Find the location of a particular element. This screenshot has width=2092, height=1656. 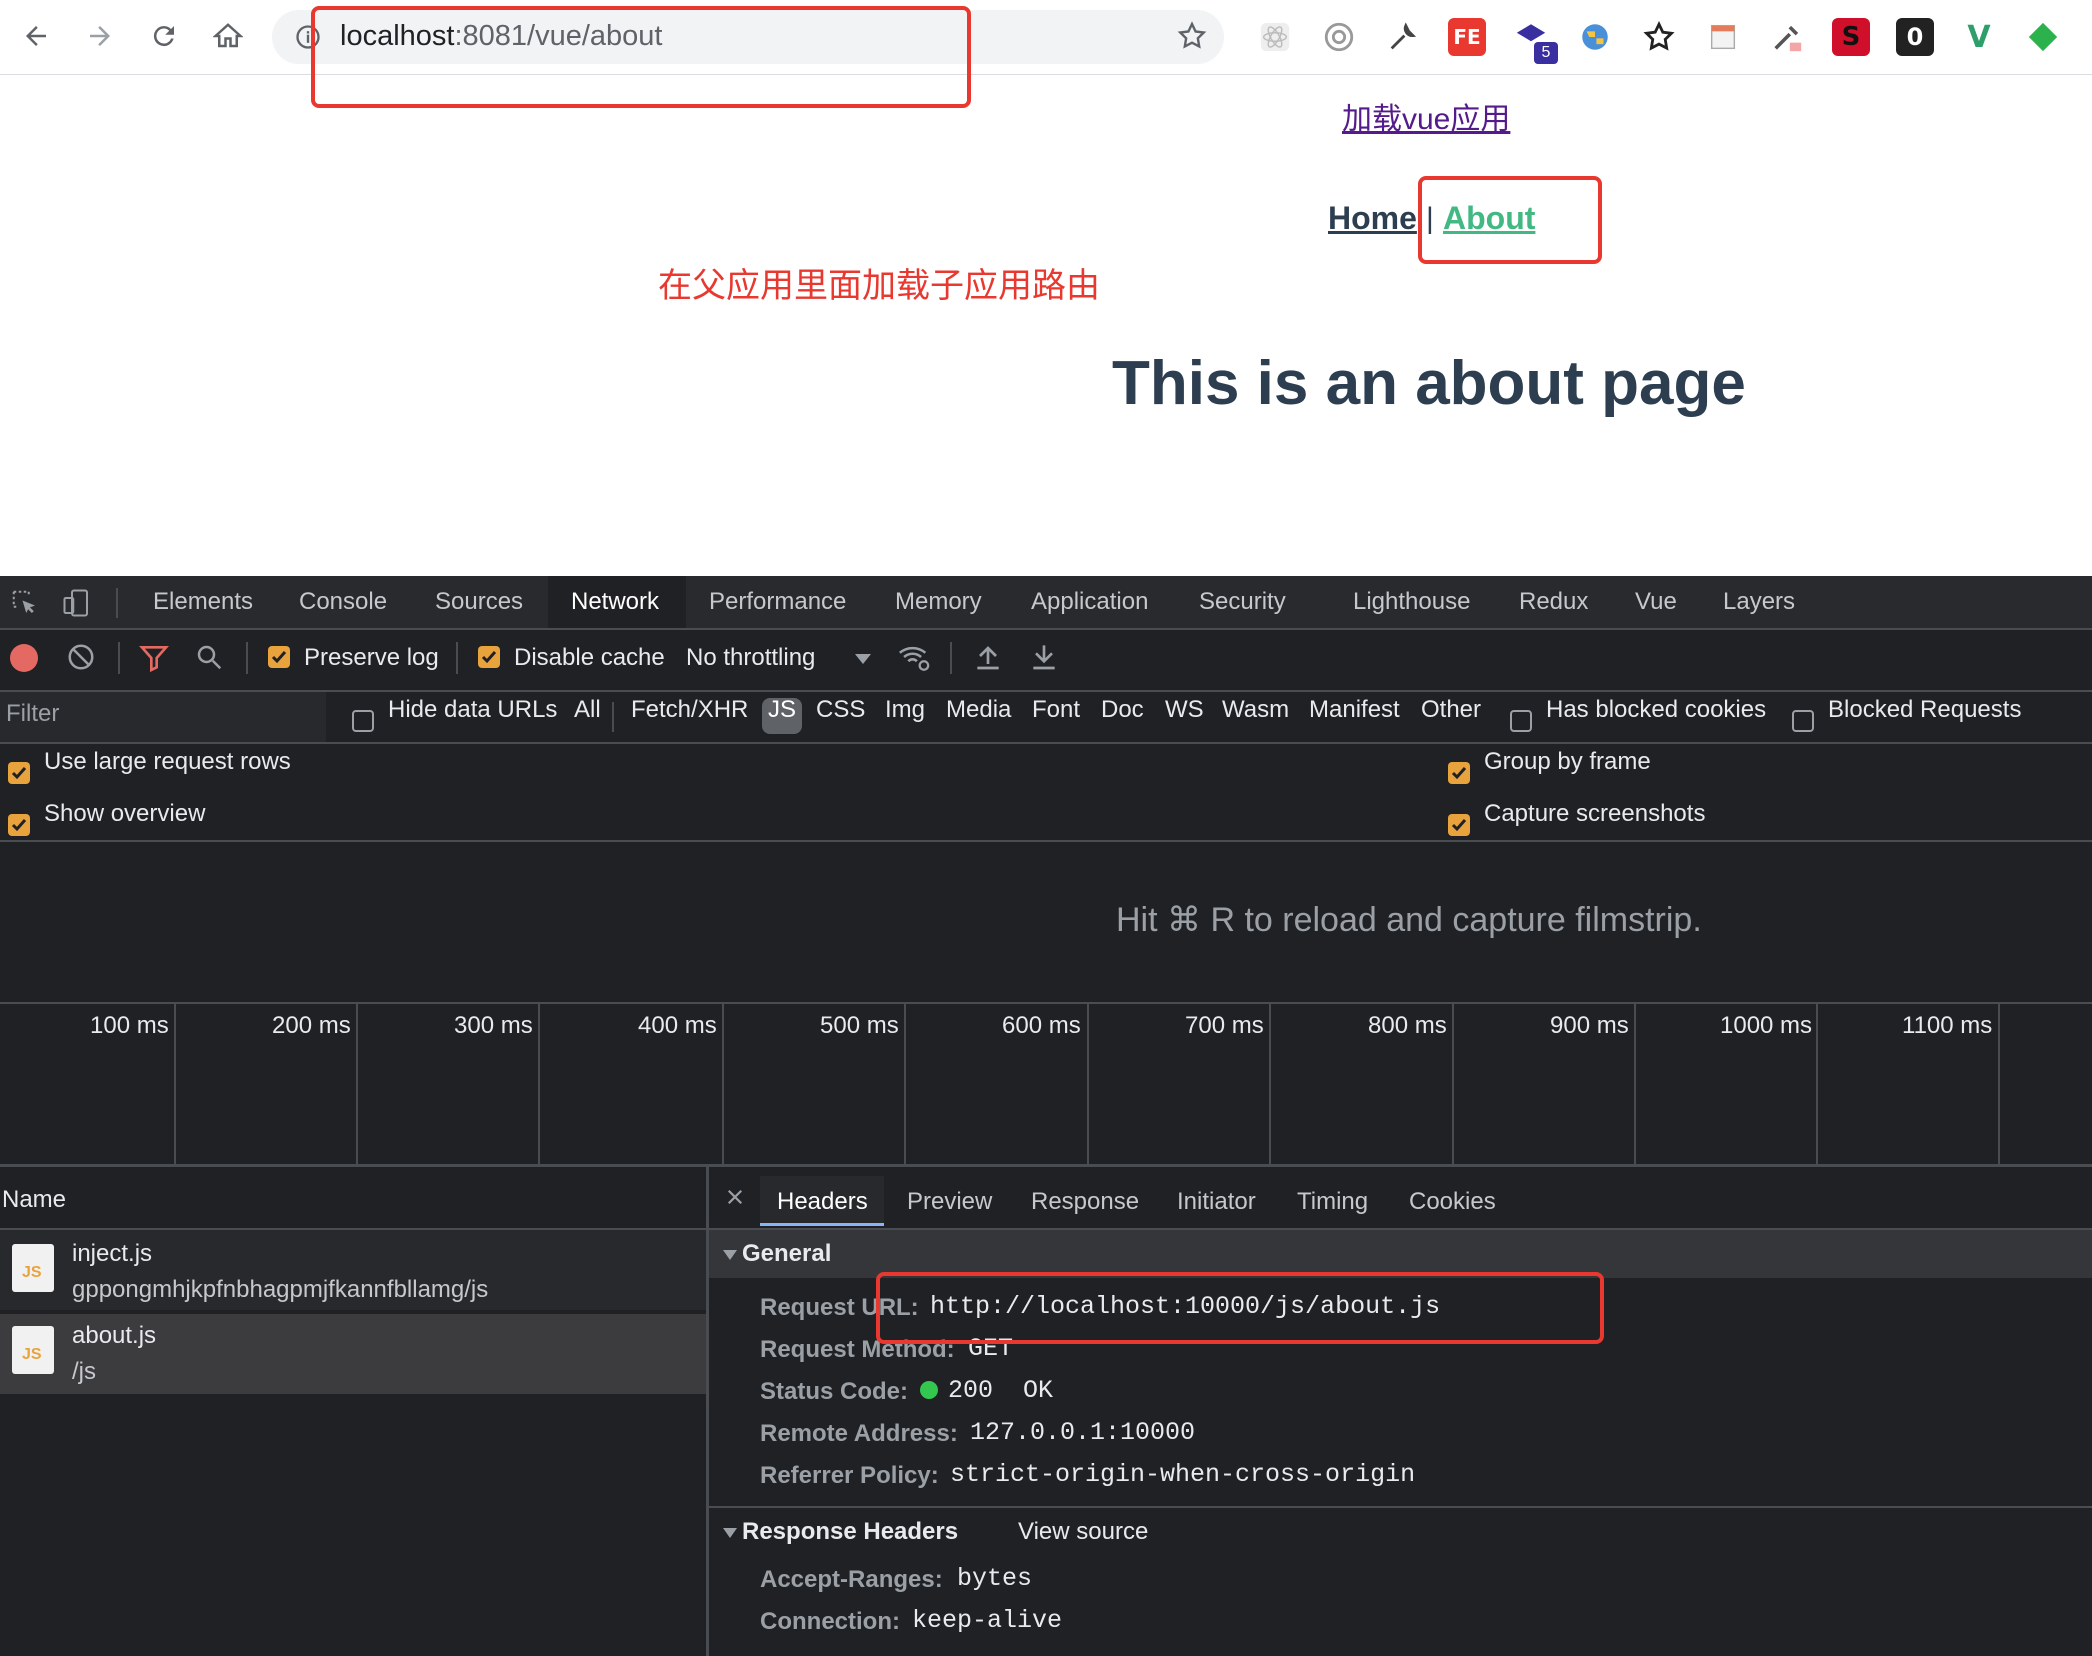

tab-memory: Memory is located at coordinates (938, 602).